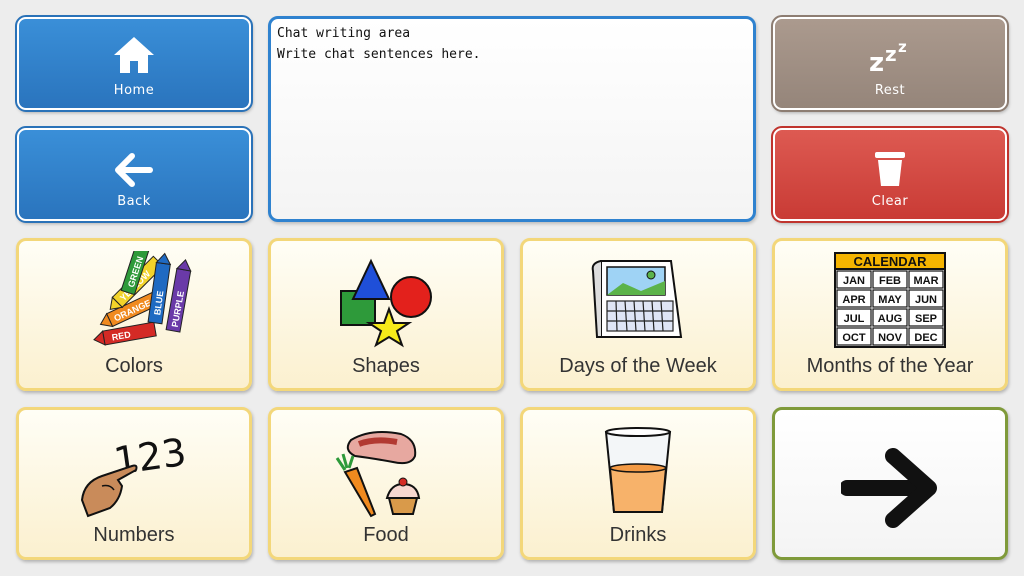  Describe the element at coordinates (134, 90) in the screenshot. I see `home-label: Home` at that location.